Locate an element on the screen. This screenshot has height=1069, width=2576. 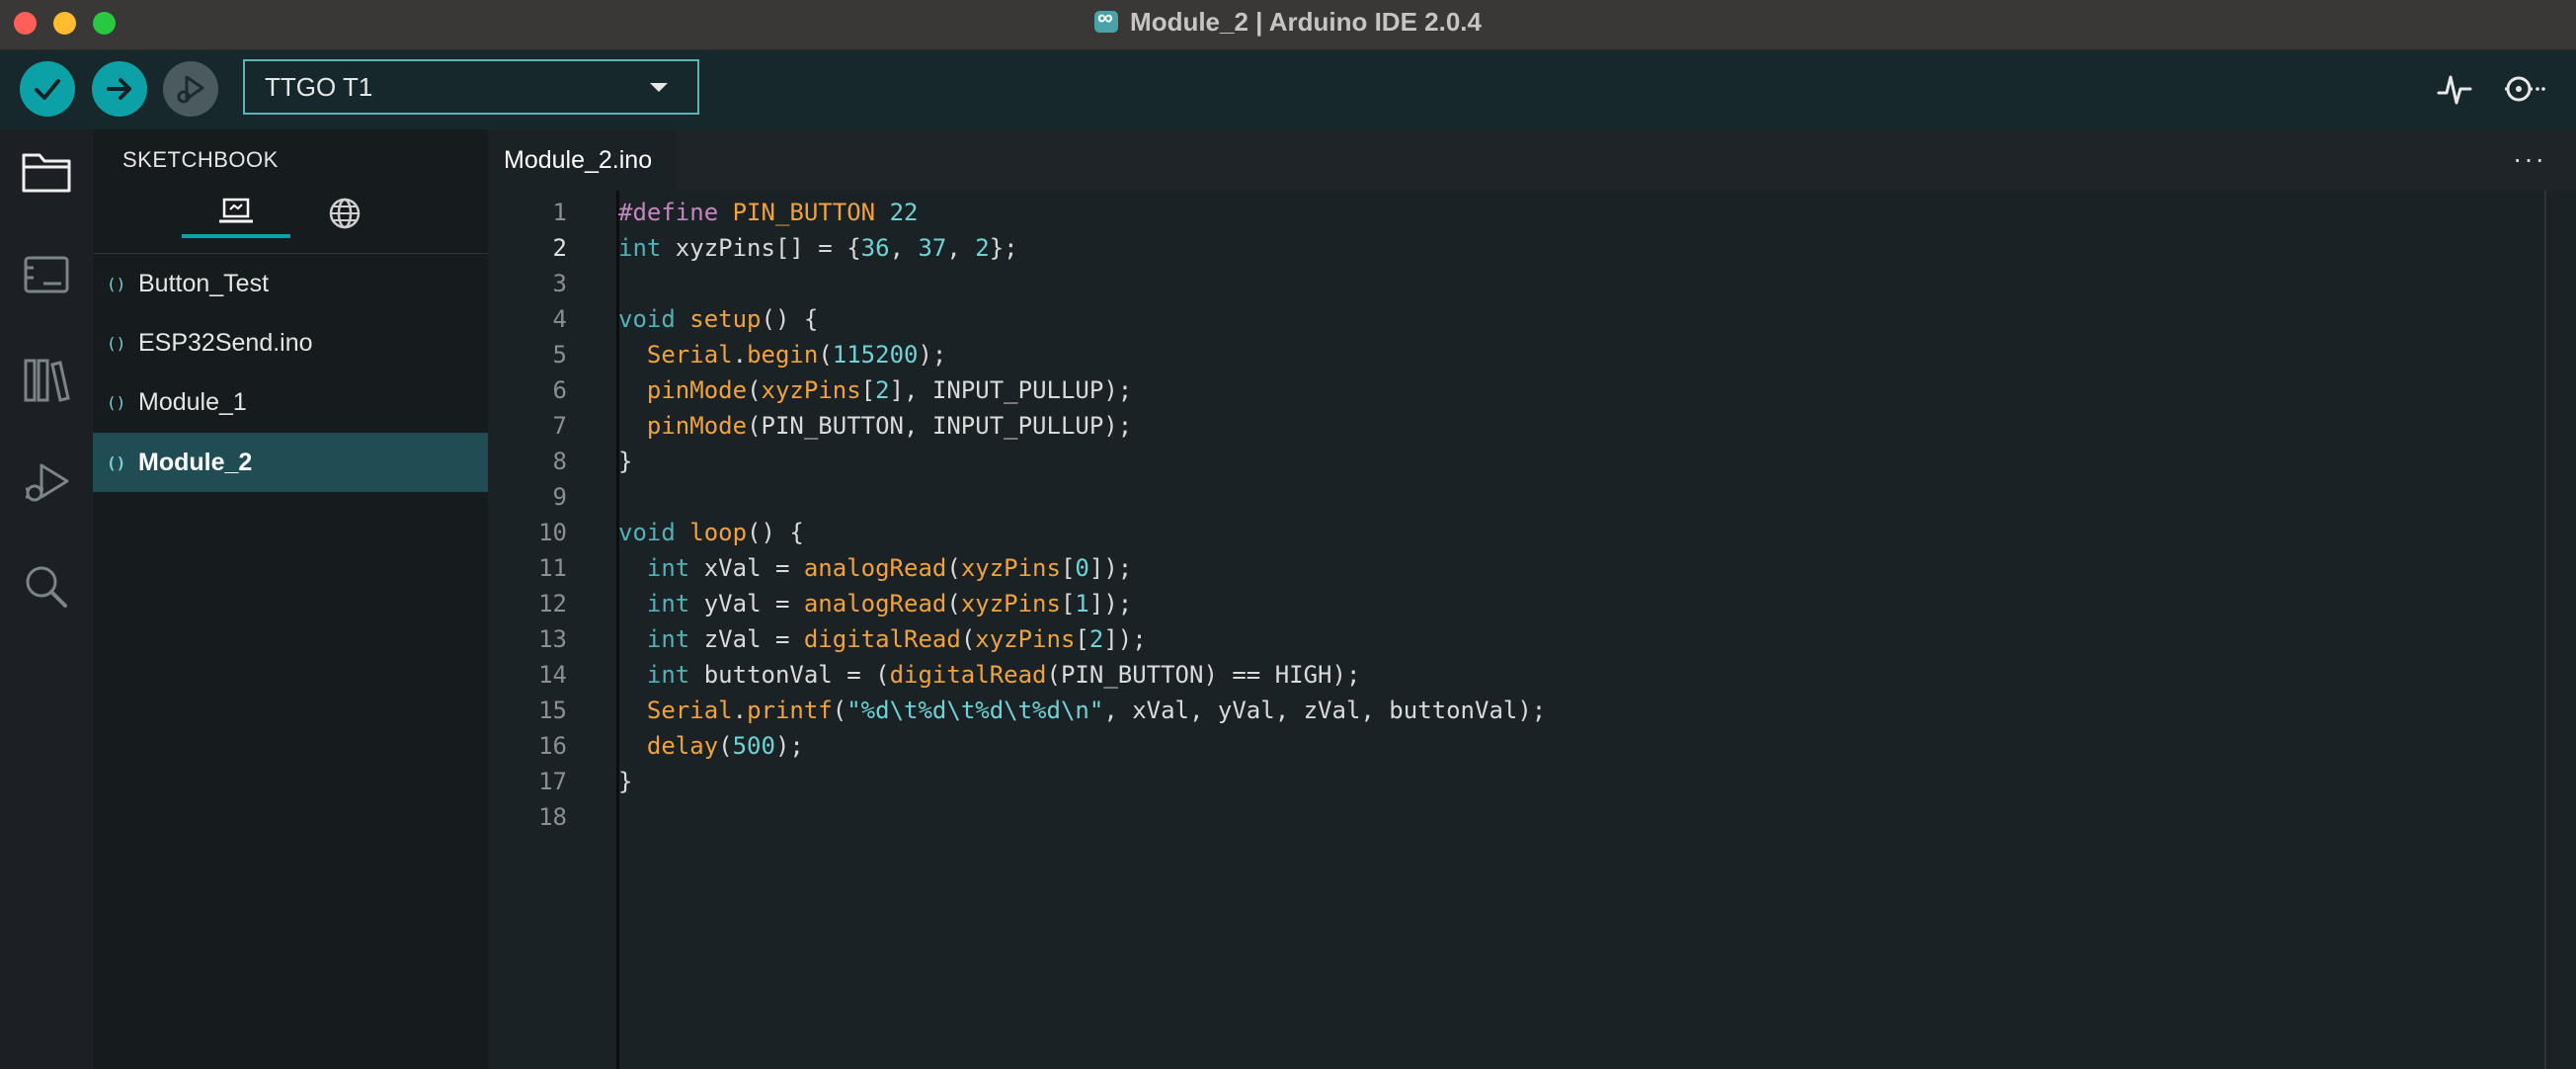
globe-icon is located at coordinates (345, 213).